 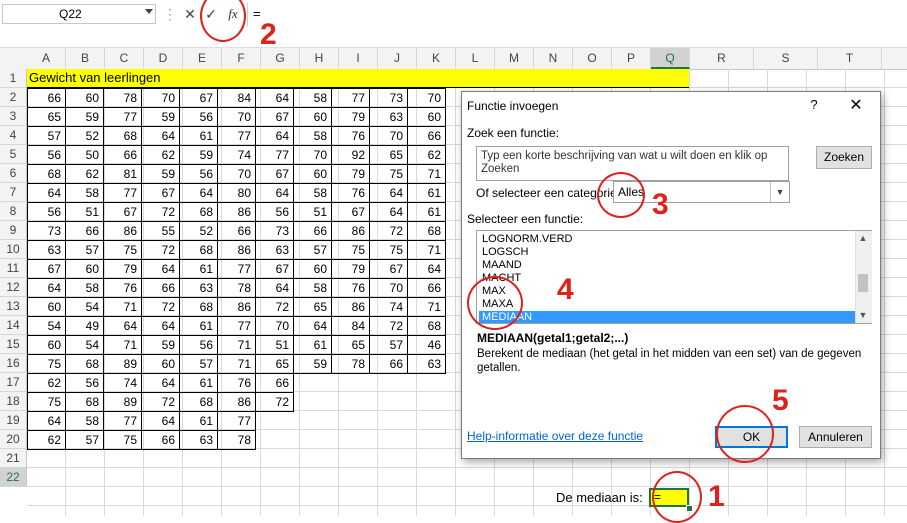 I want to click on scroll-up-icon: ▲, so click(x=863, y=238).